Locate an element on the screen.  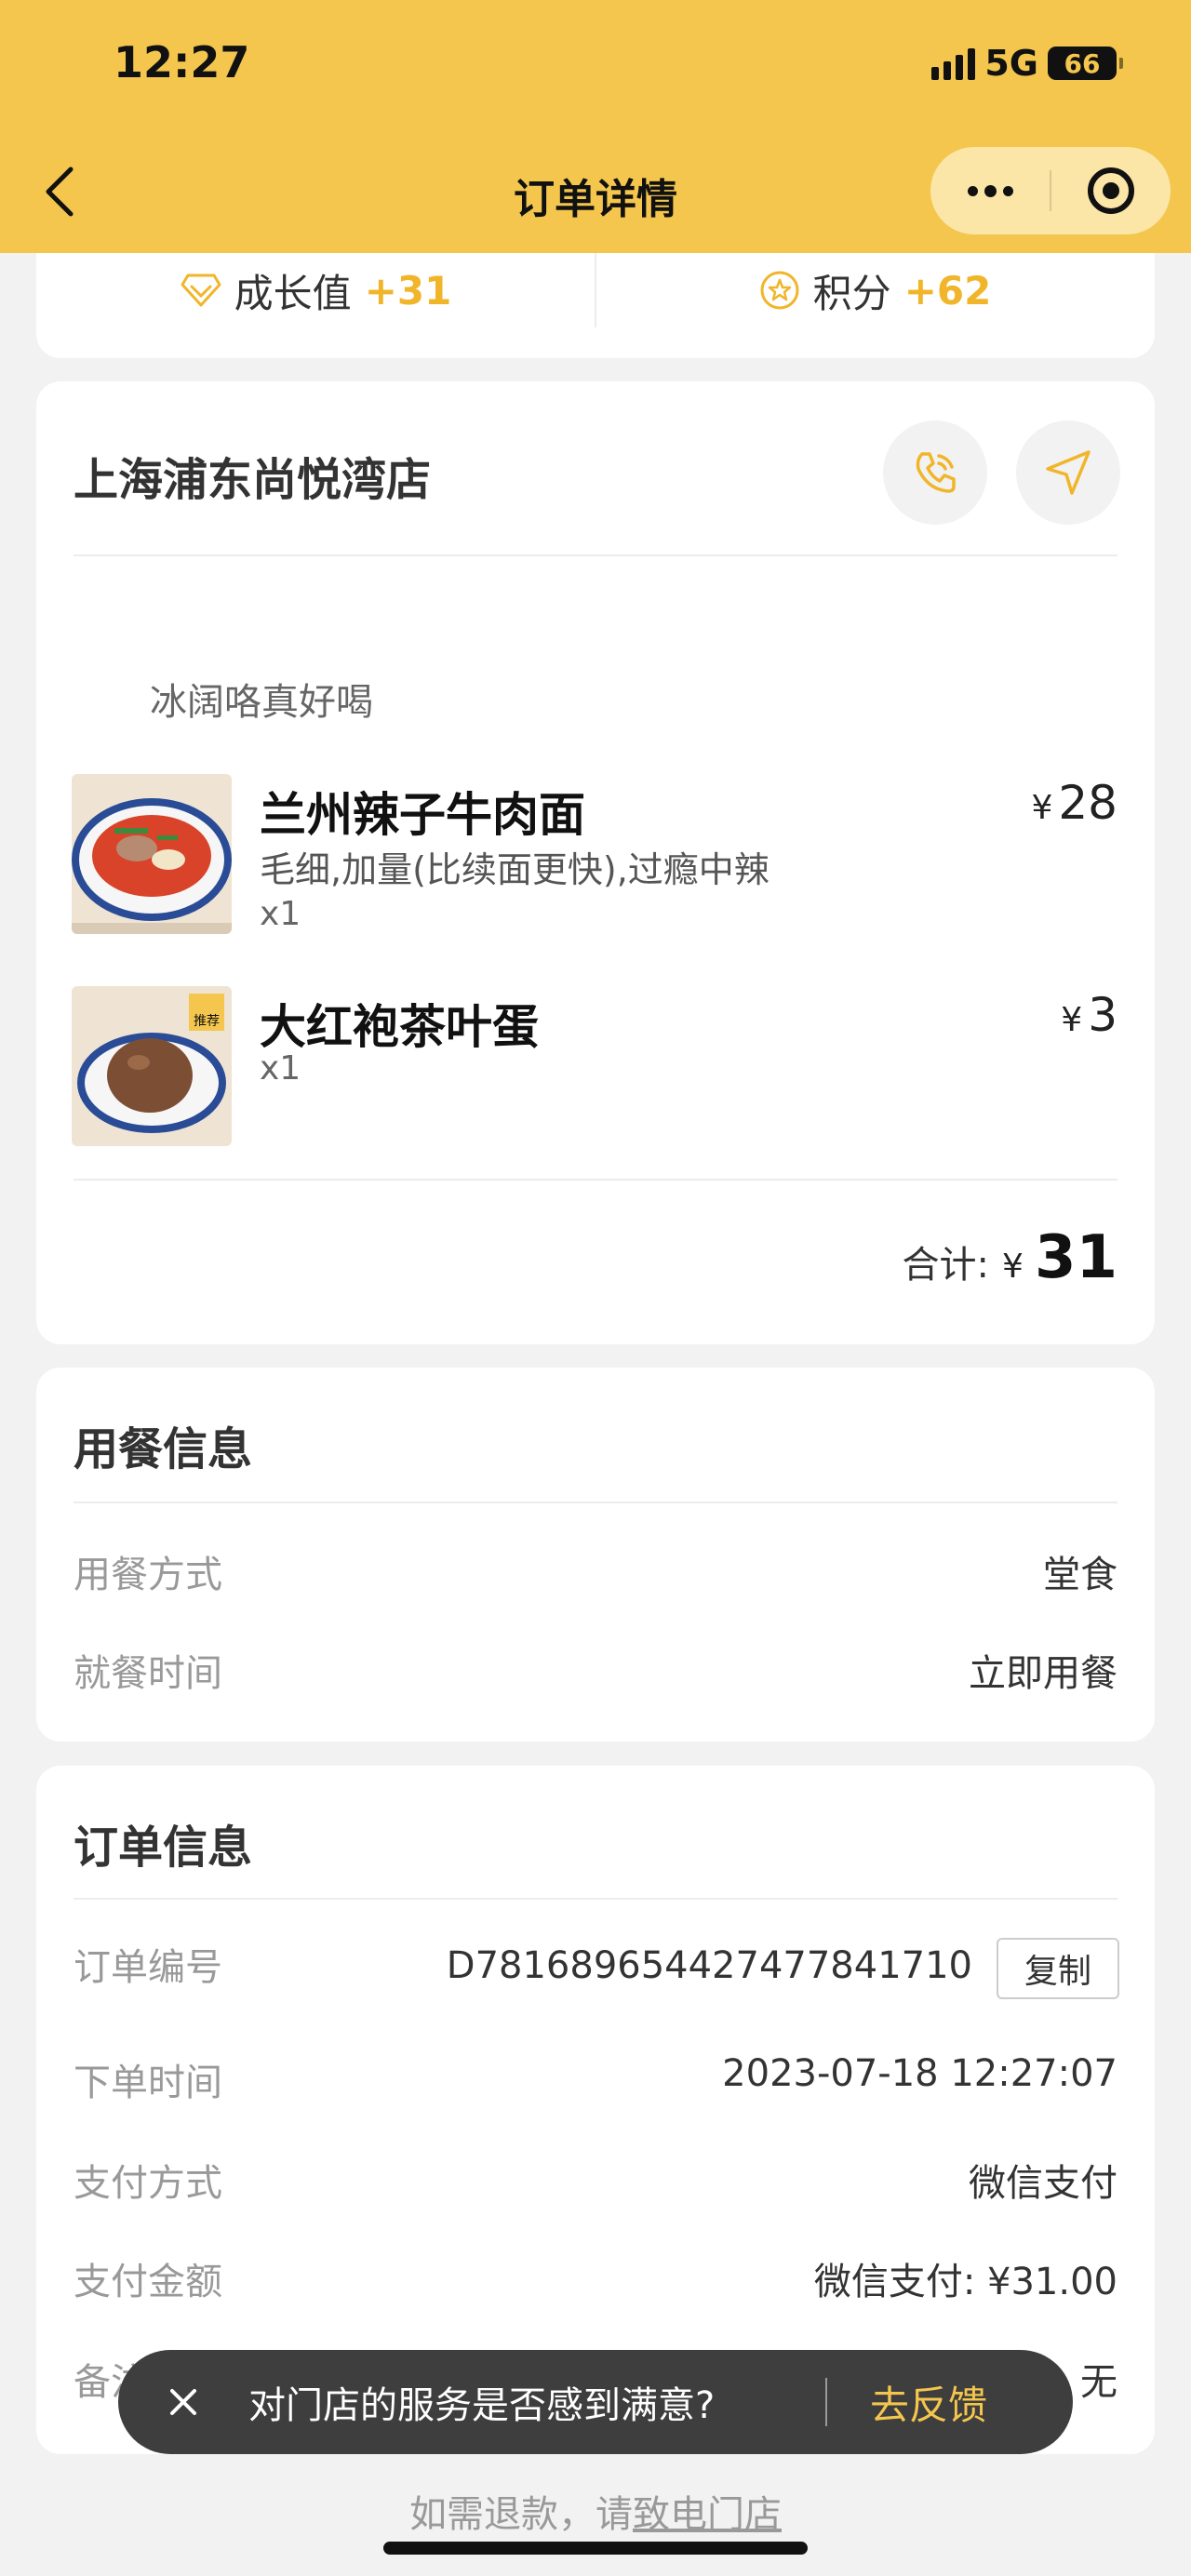
battery-icon: 66 is located at coordinates (1085, 63).